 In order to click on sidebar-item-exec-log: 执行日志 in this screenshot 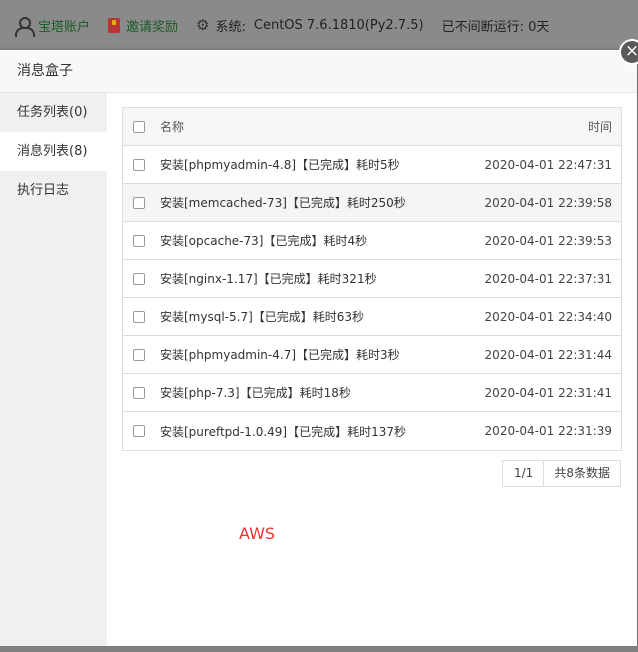, I will do `click(53, 190)`.